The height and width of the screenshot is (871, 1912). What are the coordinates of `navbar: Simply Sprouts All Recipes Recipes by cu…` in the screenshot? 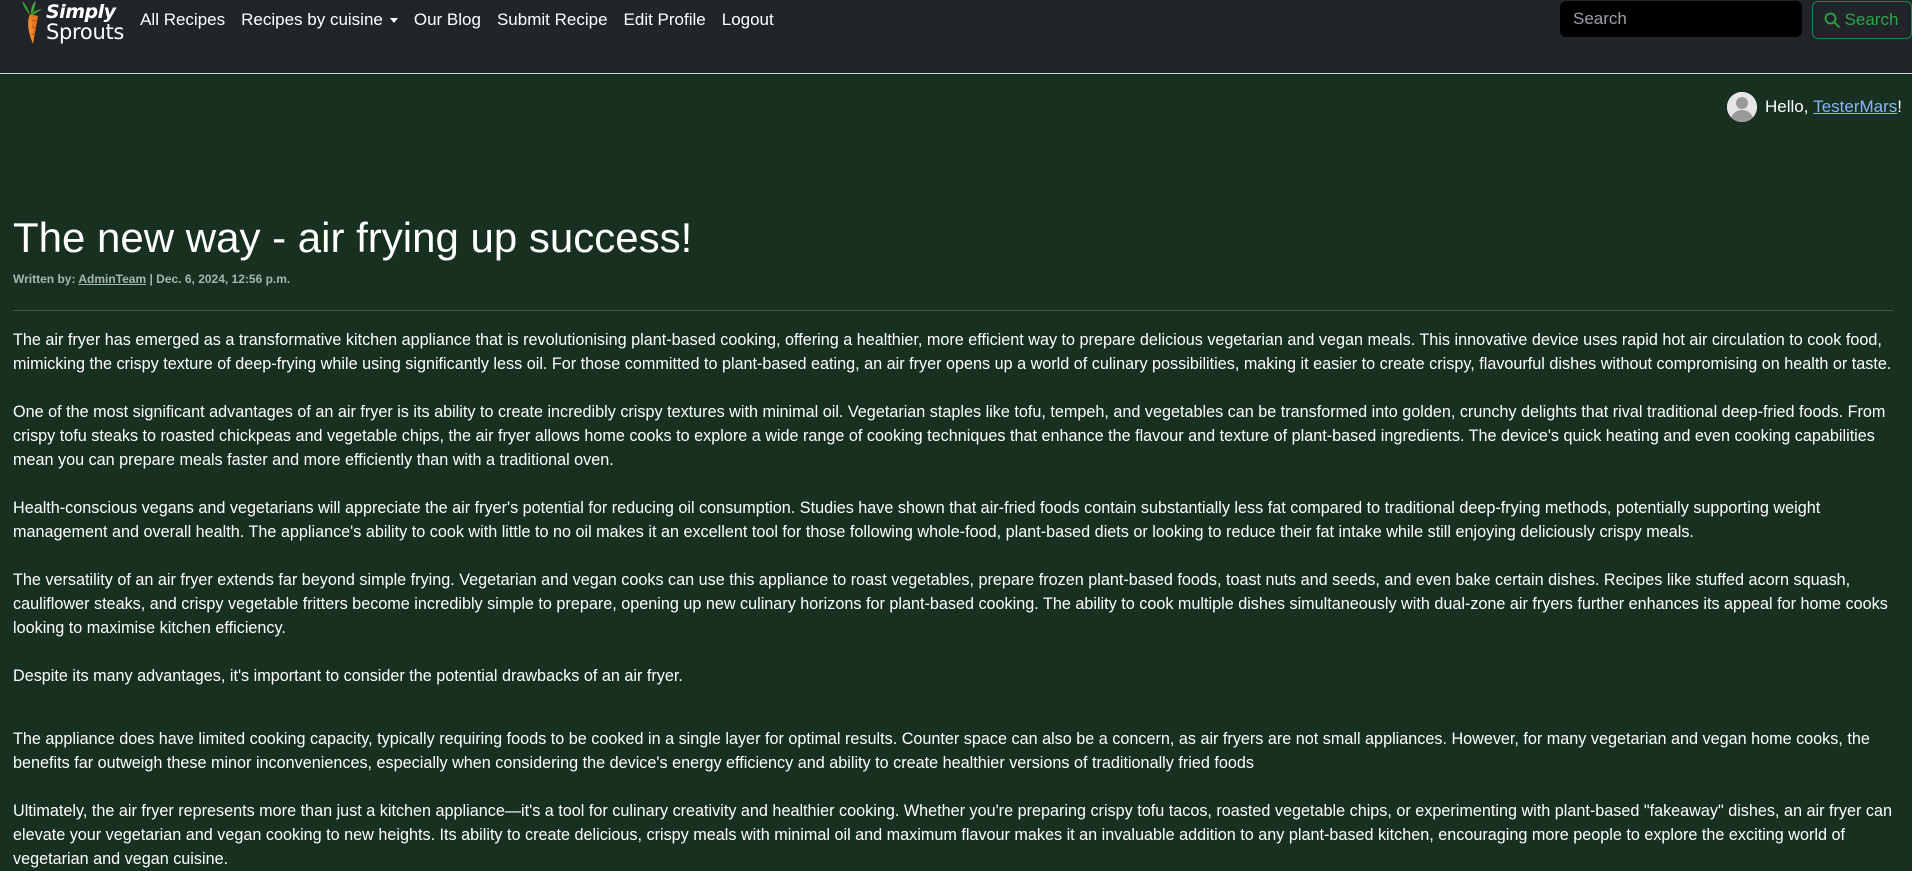 It's located at (956, 37).